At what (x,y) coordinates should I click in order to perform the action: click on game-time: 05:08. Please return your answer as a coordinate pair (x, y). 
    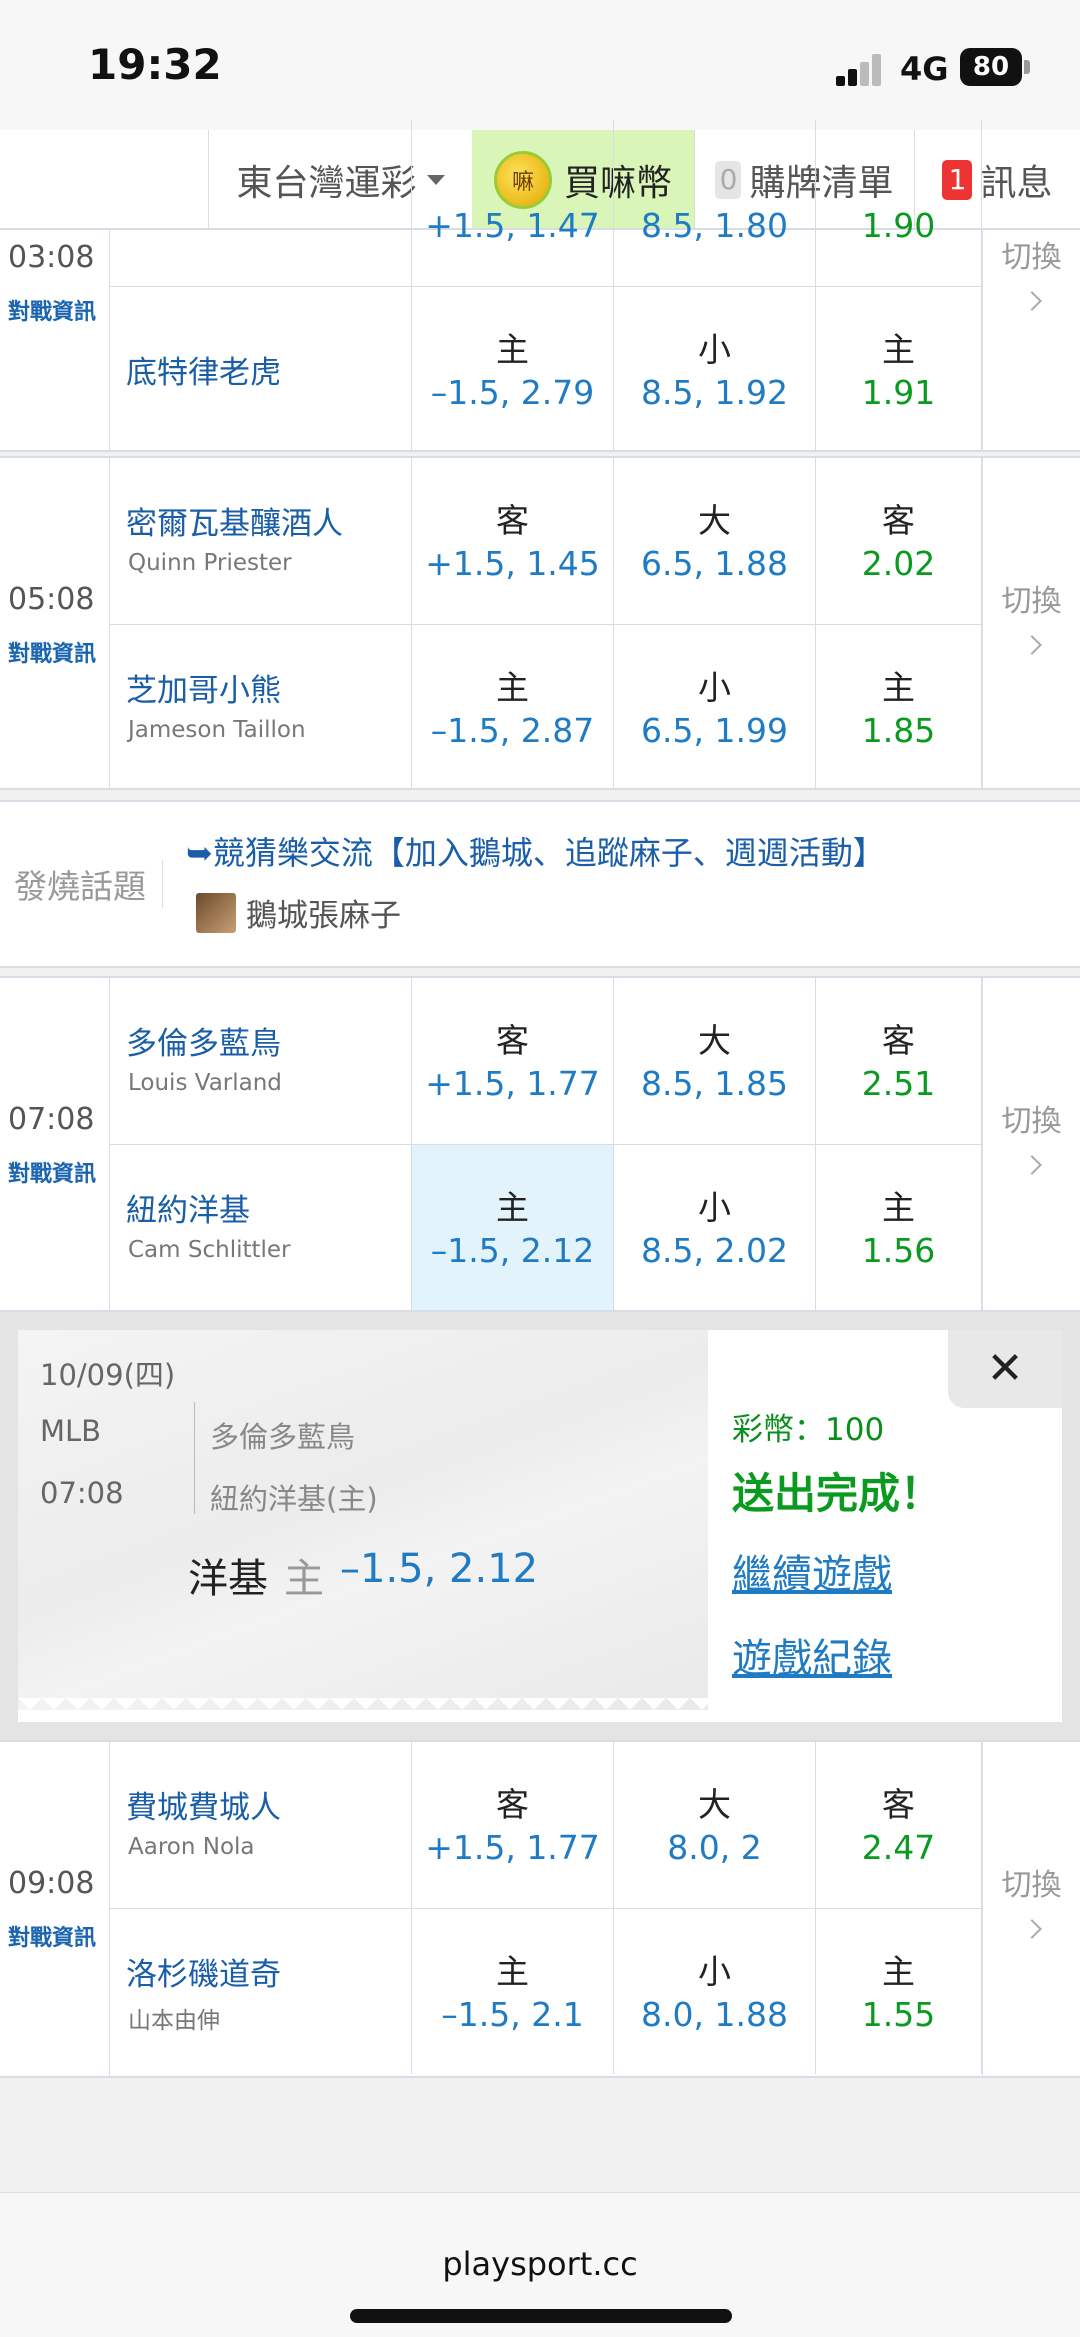
    Looking at the image, I should click on (51, 599).